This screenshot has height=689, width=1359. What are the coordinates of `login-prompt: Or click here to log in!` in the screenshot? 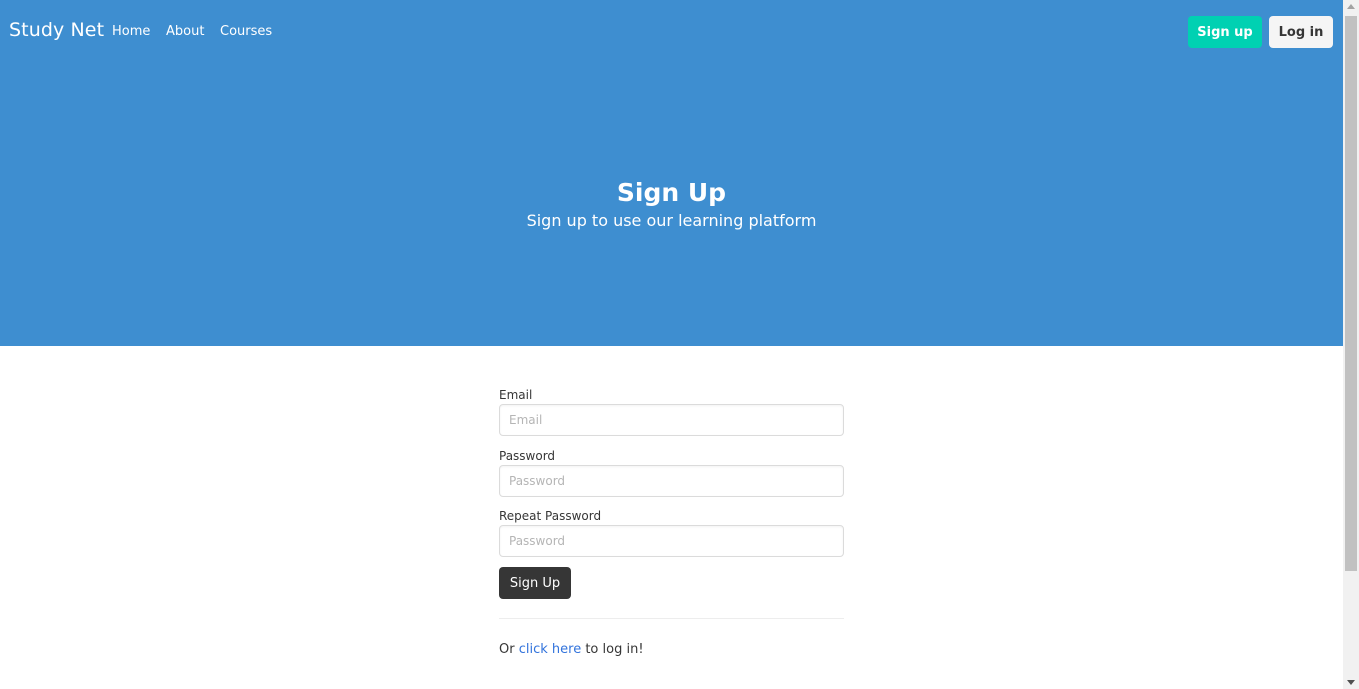 It's located at (571, 649).